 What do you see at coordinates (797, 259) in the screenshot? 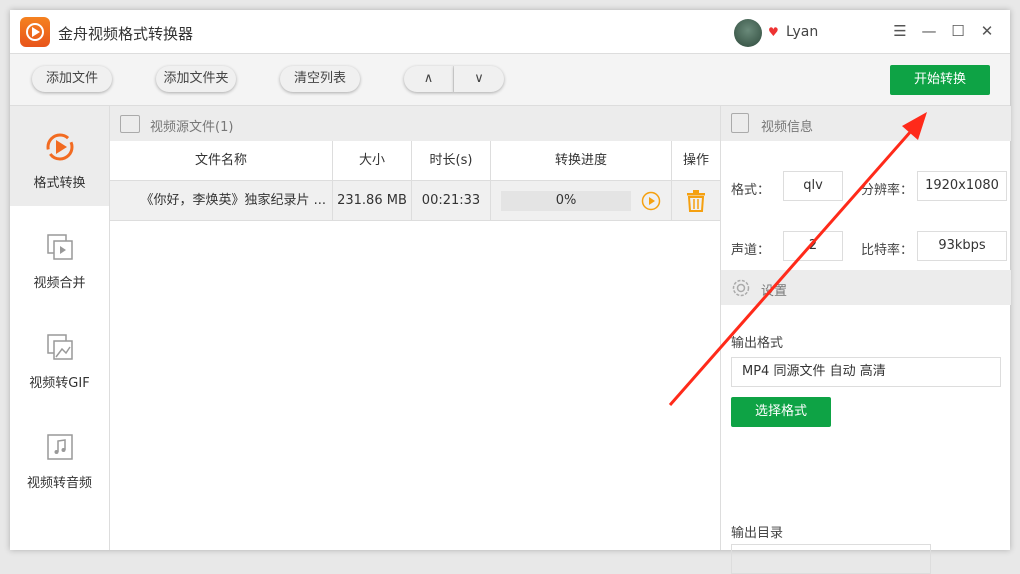
I see `annotation-arrow` at bounding box center [797, 259].